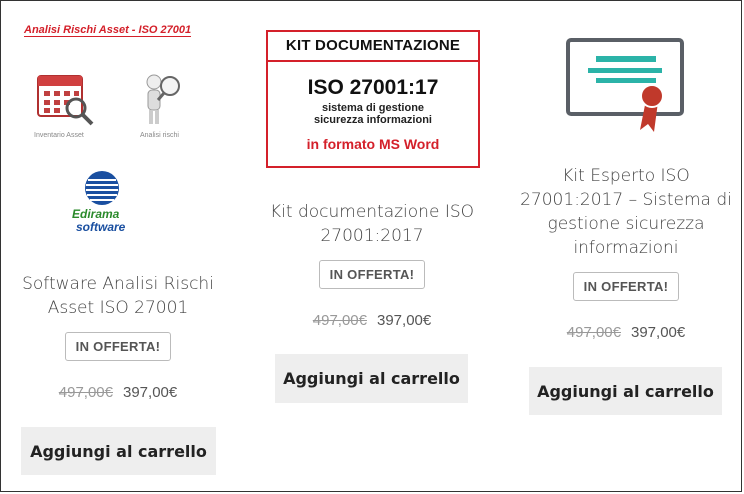 This screenshot has height=494, width=744. What do you see at coordinates (118, 308) in the screenshot?
I see `product-title-line: Asset ISO 27001` at bounding box center [118, 308].